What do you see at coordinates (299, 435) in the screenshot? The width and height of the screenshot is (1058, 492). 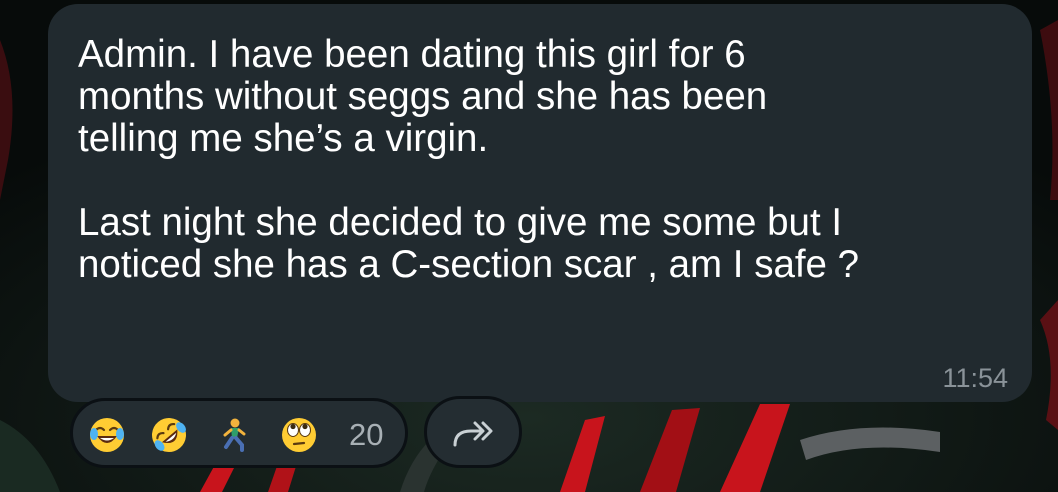 I see `face-with-rolling-eyes-icon` at bounding box center [299, 435].